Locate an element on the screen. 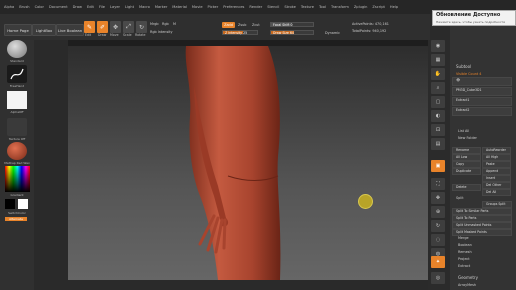 The width and height of the screenshot is (516, 290). groups-split-button: Groups Split is located at coordinates (497, 204).